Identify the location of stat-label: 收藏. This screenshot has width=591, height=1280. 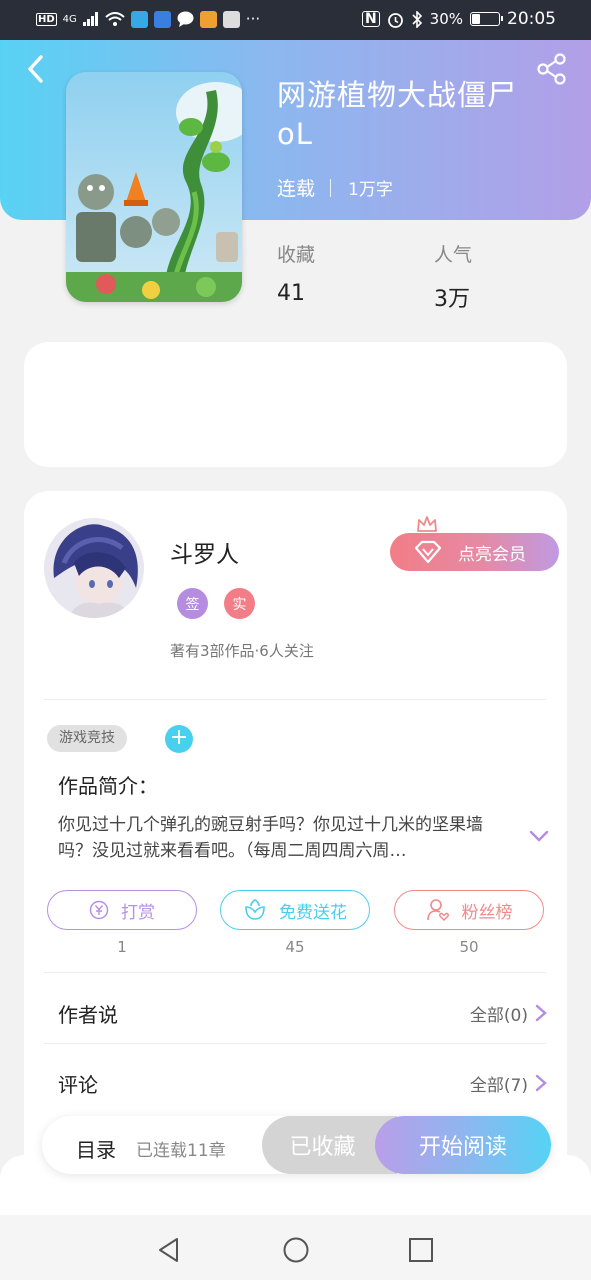
(296, 255).